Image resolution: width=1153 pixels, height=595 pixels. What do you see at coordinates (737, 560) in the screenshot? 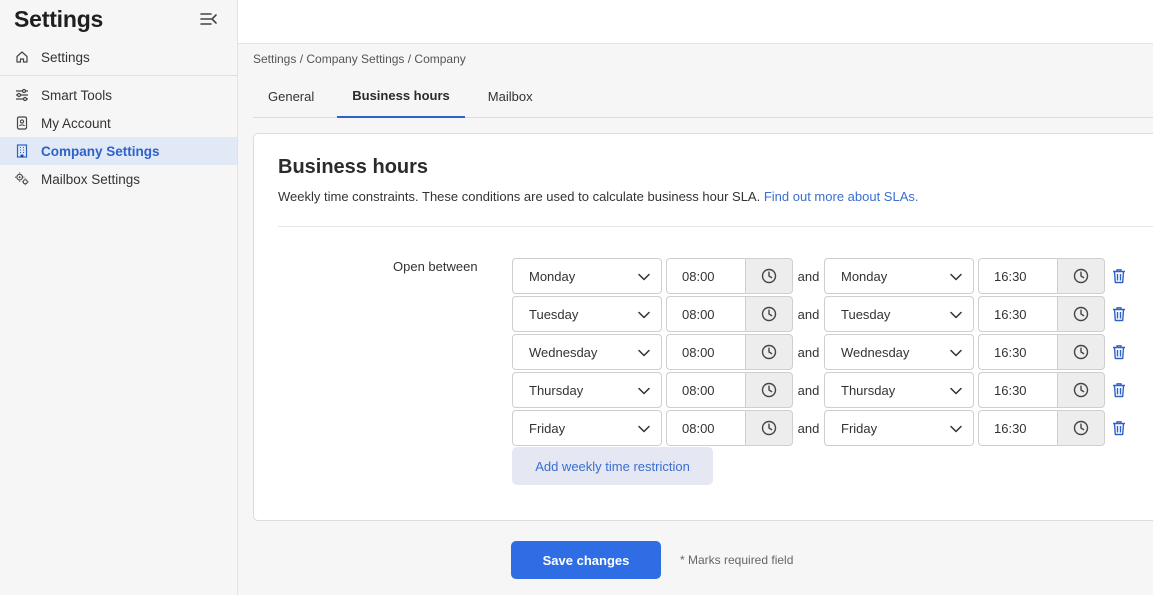
I see `required-field-note: * Marks required field` at bounding box center [737, 560].